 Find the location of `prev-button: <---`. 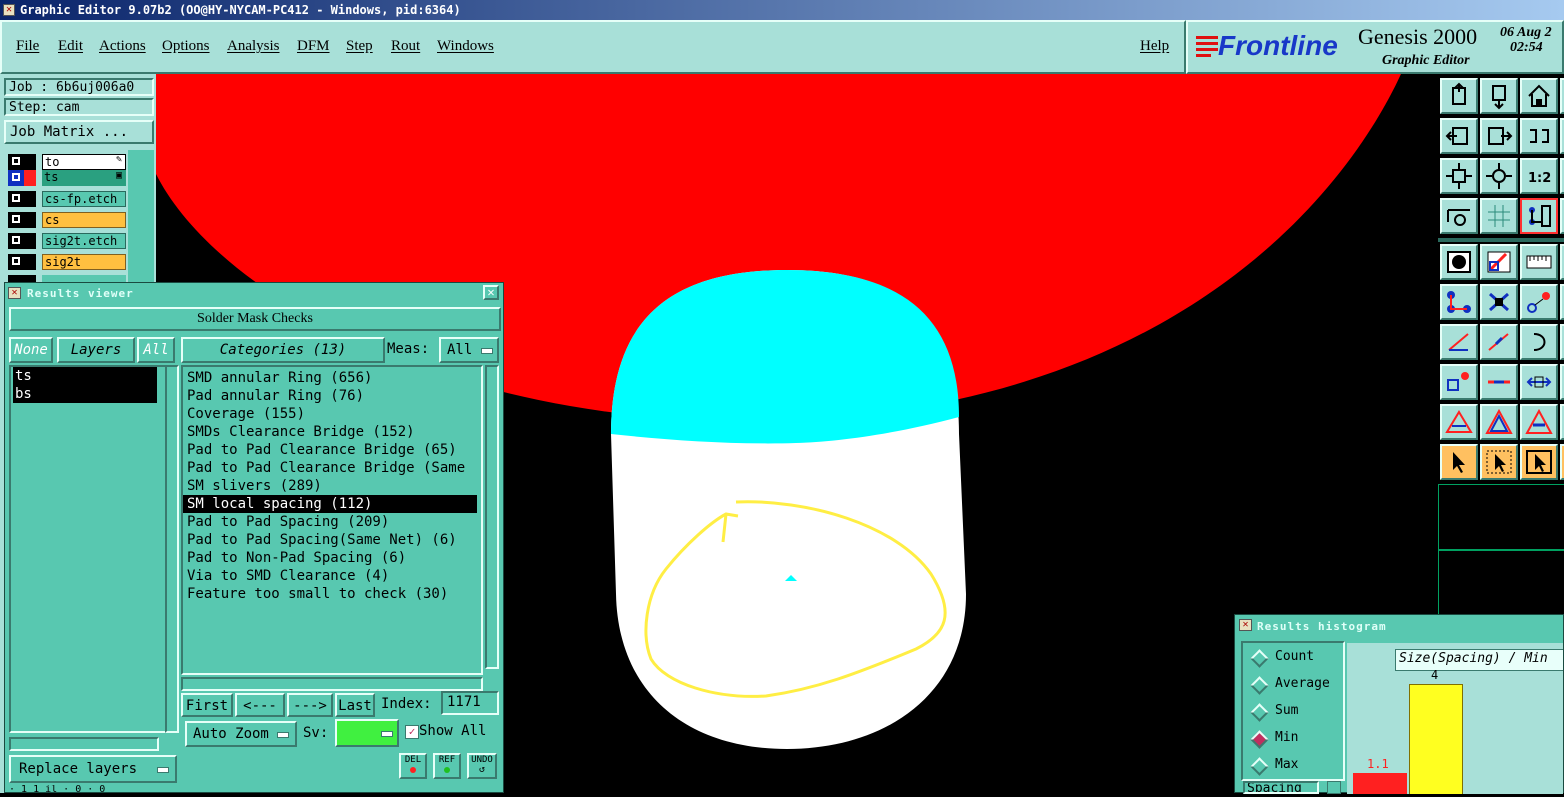

prev-button: <--- is located at coordinates (260, 705).